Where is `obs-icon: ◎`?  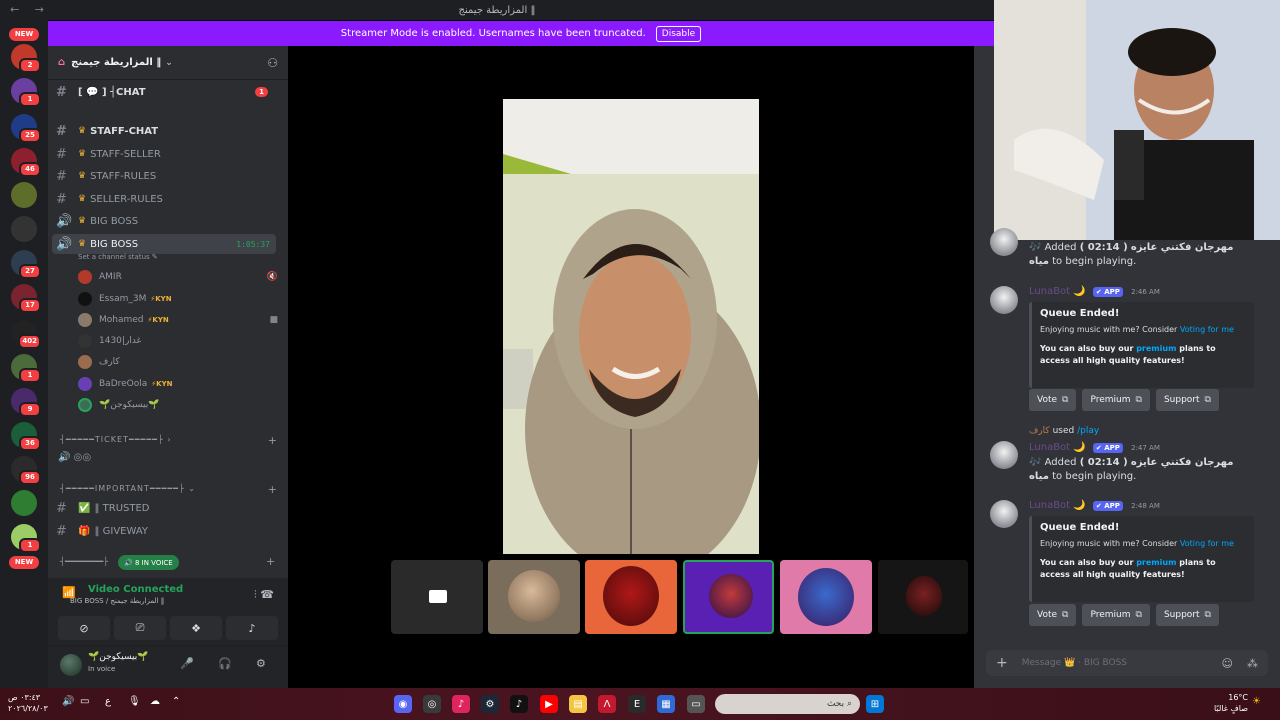
obs-icon: ◎ is located at coordinates (432, 704).